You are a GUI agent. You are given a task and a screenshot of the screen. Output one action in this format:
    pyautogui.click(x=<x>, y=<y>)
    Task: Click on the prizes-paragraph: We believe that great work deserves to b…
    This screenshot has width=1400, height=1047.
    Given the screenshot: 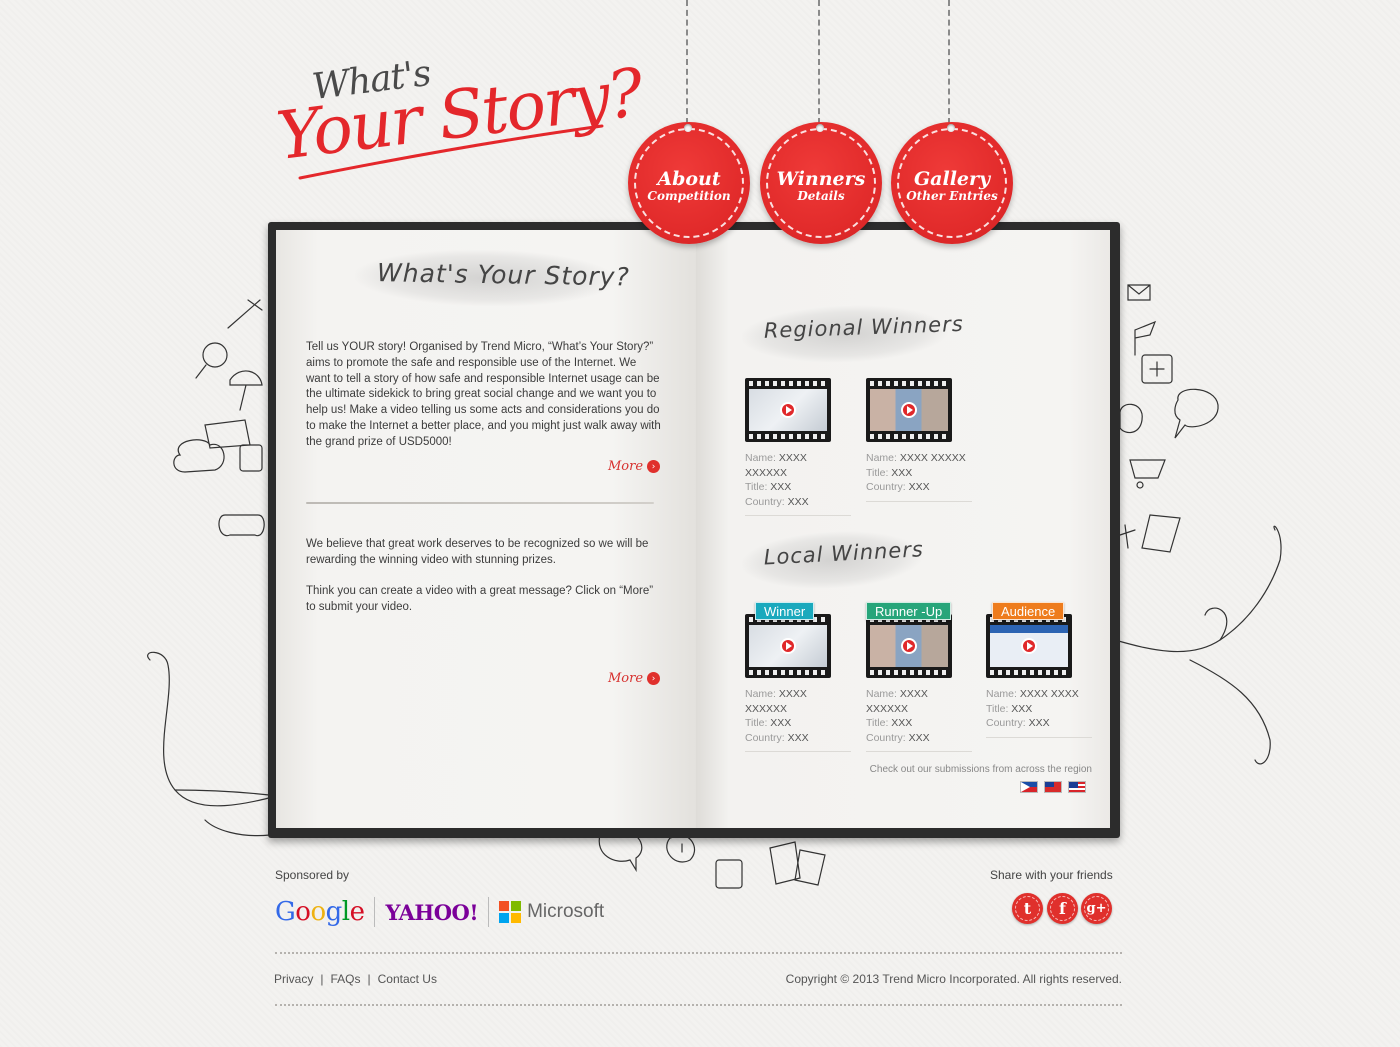 What is the action you would take?
    pyautogui.click(x=477, y=552)
    